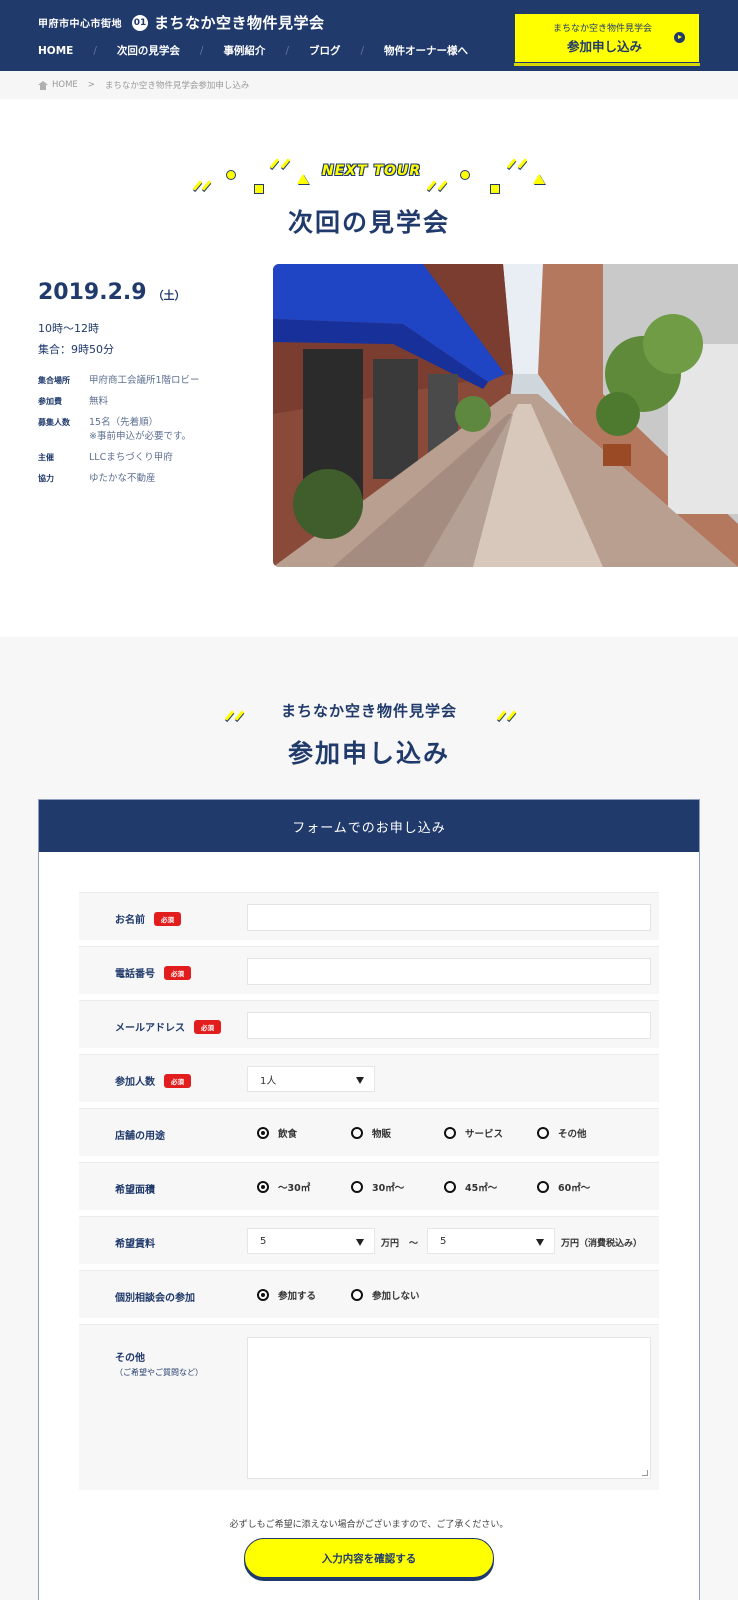 This screenshot has height=1600, width=738. Describe the element at coordinates (46, 457) in the screenshot. I see `info-label: 主催` at that location.